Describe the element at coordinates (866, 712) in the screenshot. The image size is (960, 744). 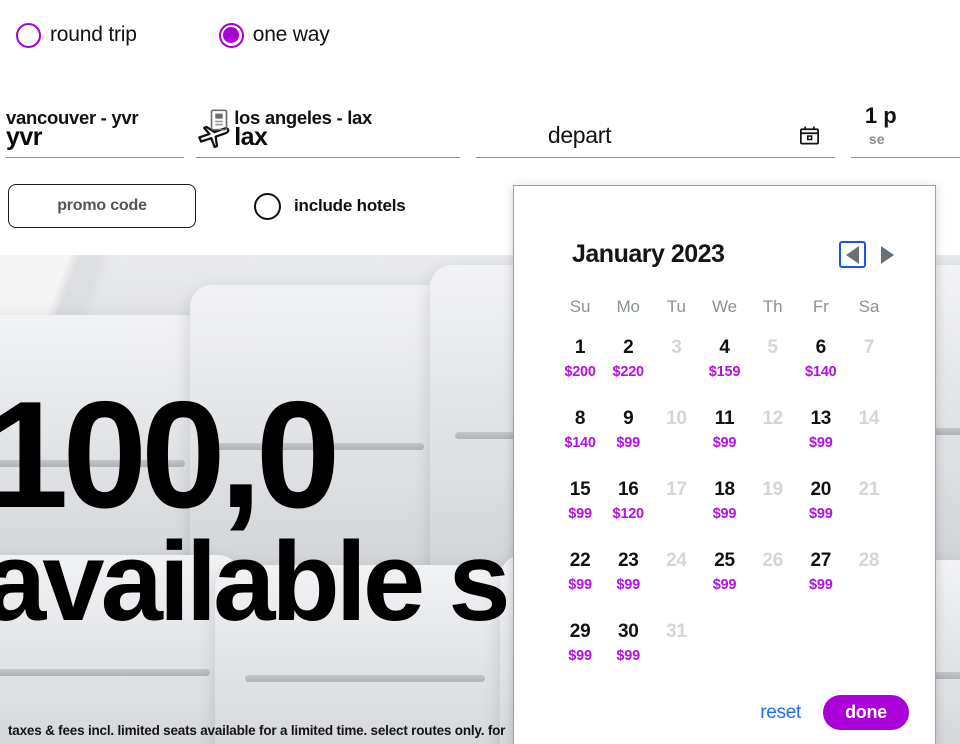
I see `done-button: done` at that location.